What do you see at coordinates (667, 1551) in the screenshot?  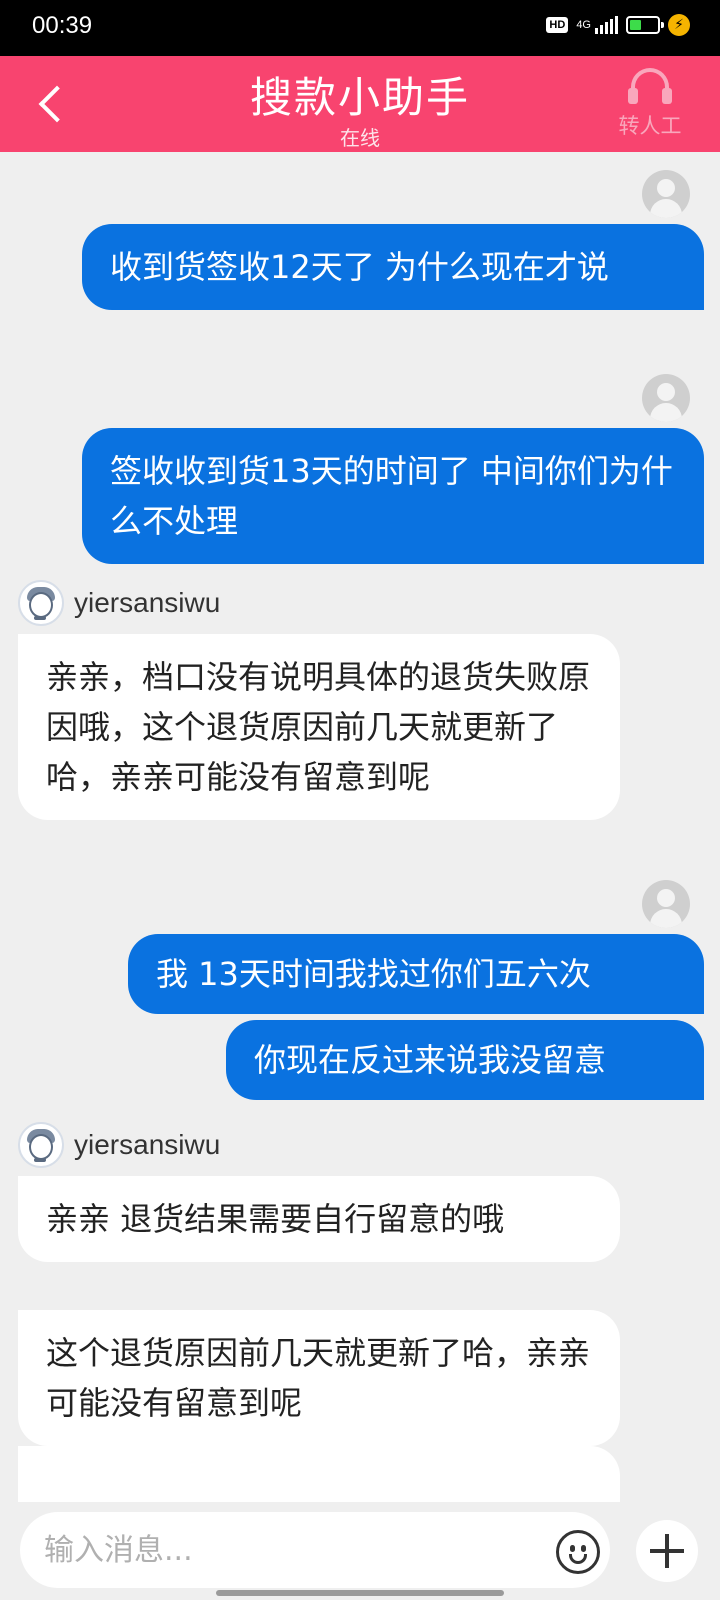 I see `add-attachment-button` at bounding box center [667, 1551].